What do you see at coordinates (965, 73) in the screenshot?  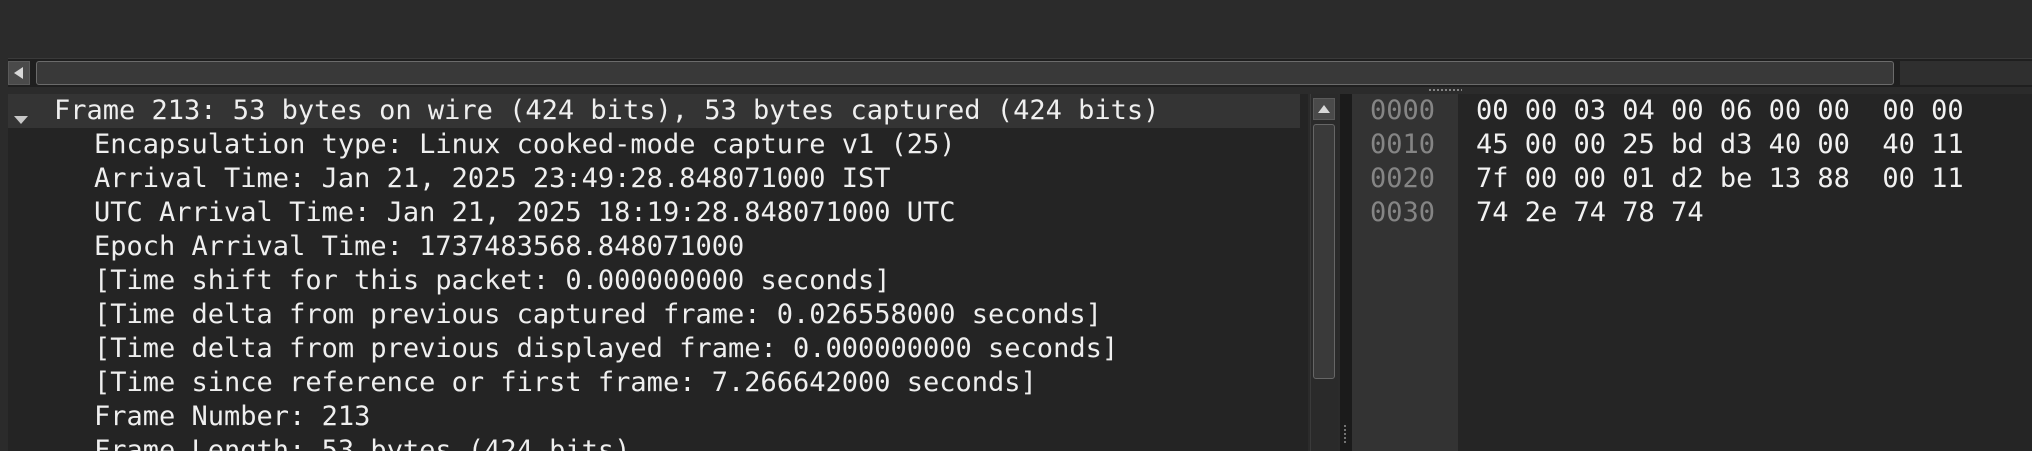 I see `horizontal-scroll-thumb` at bounding box center [965, 73].